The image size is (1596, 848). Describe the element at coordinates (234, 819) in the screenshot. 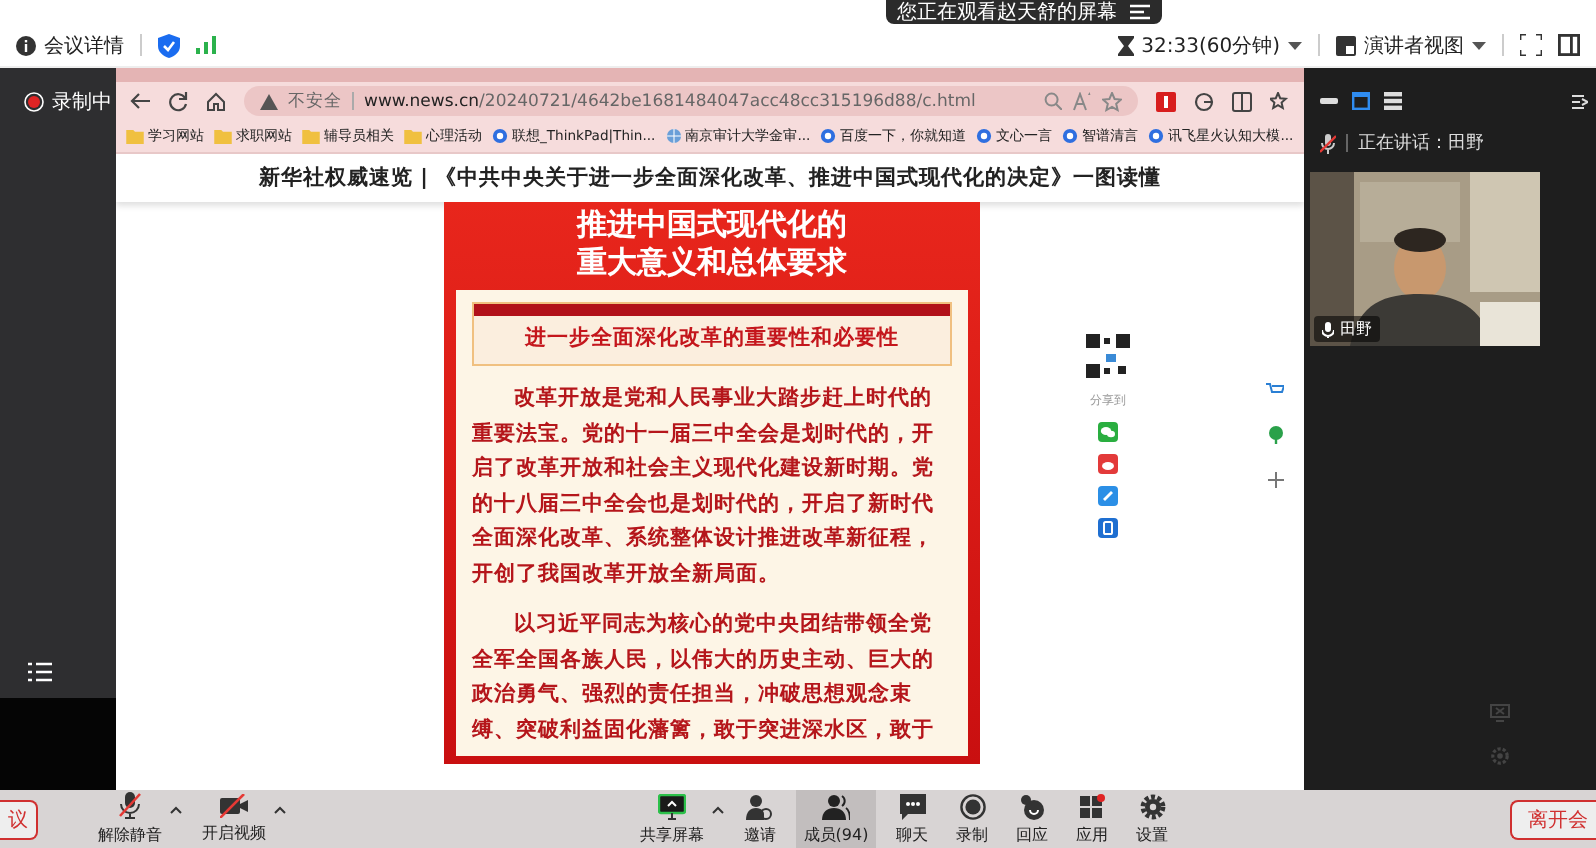

I see `toolbar-button: 开启视频` at that location.